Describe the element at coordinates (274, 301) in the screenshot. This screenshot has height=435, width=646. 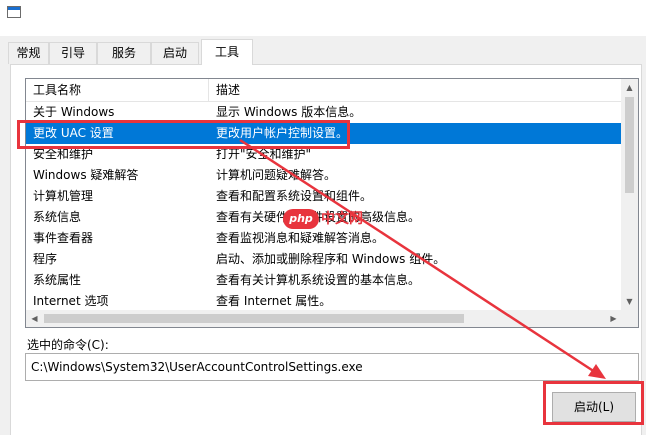
I see `tool-description: 查看 Internet 属性。` at that location.